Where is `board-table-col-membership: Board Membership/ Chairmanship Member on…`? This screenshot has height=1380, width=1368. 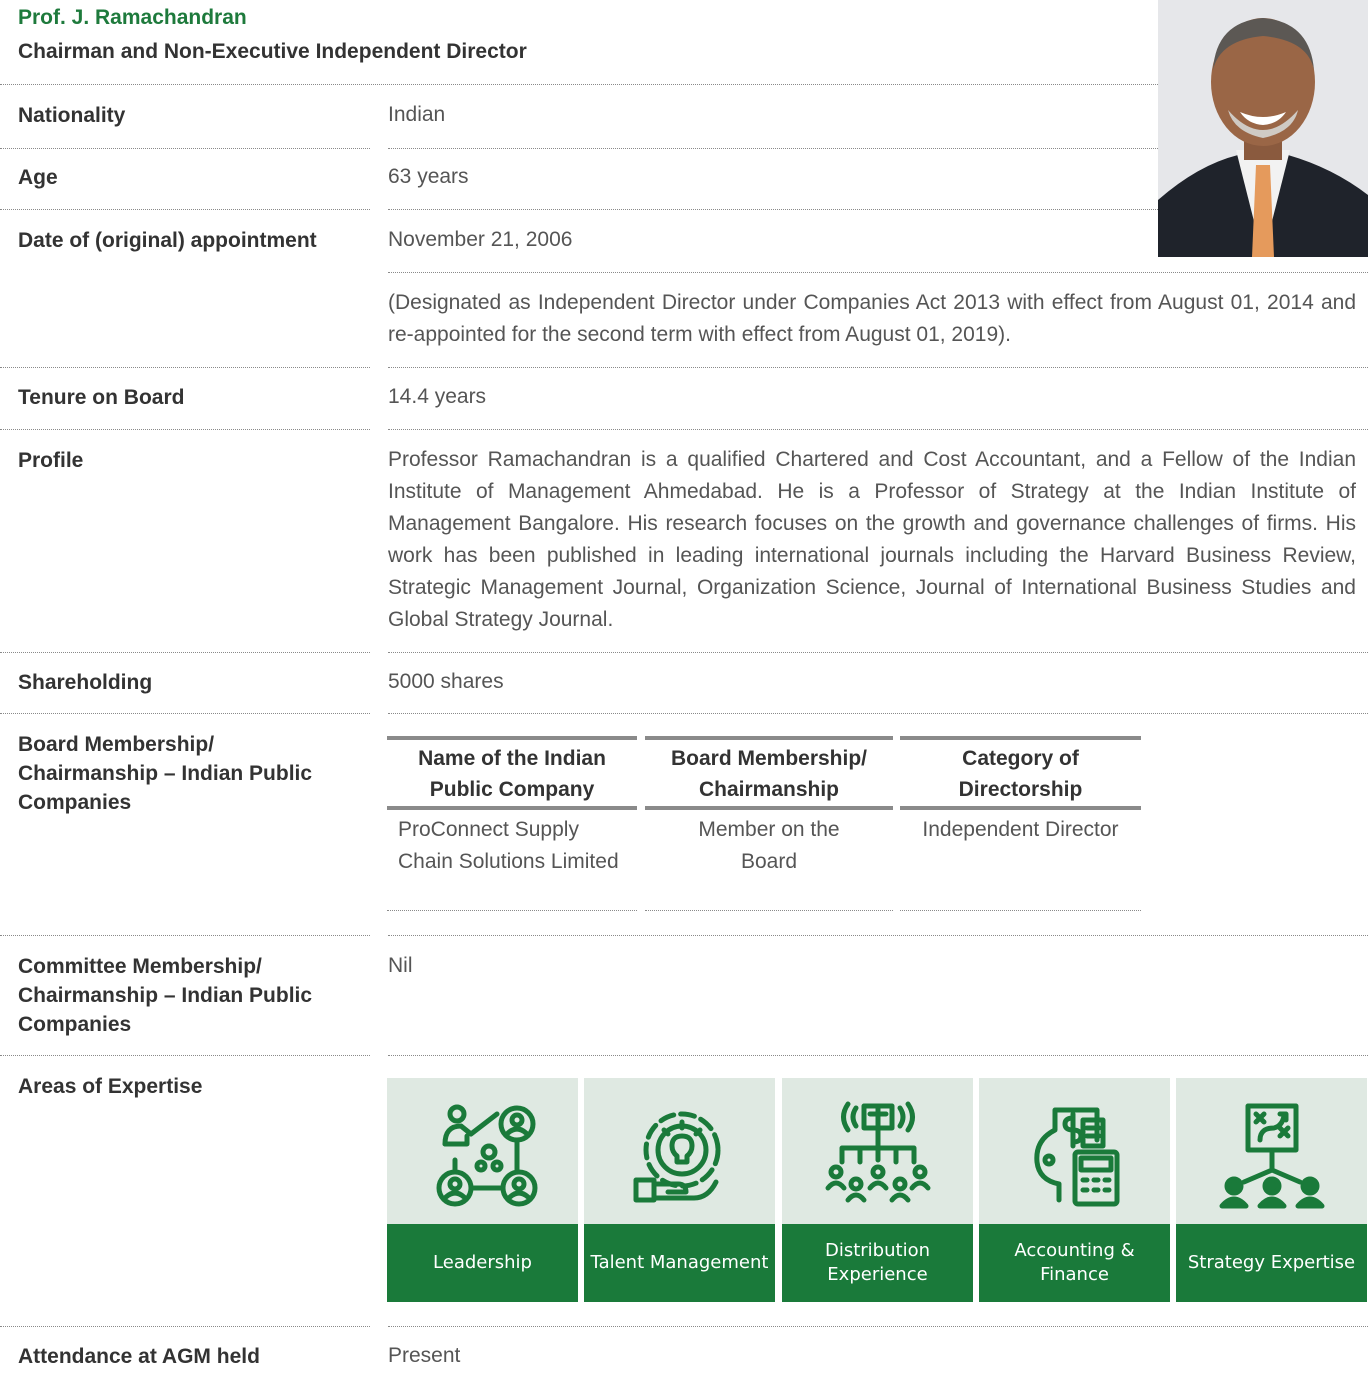 board-table-col-membership: Board Membership/ Chairmanship Member on… is located at coordinates (769, 823).